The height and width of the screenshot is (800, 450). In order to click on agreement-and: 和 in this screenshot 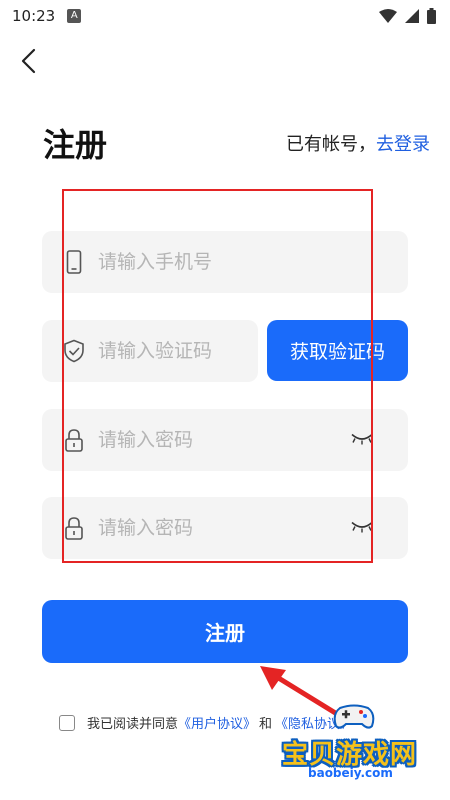, I will do `click(266, 724)`.